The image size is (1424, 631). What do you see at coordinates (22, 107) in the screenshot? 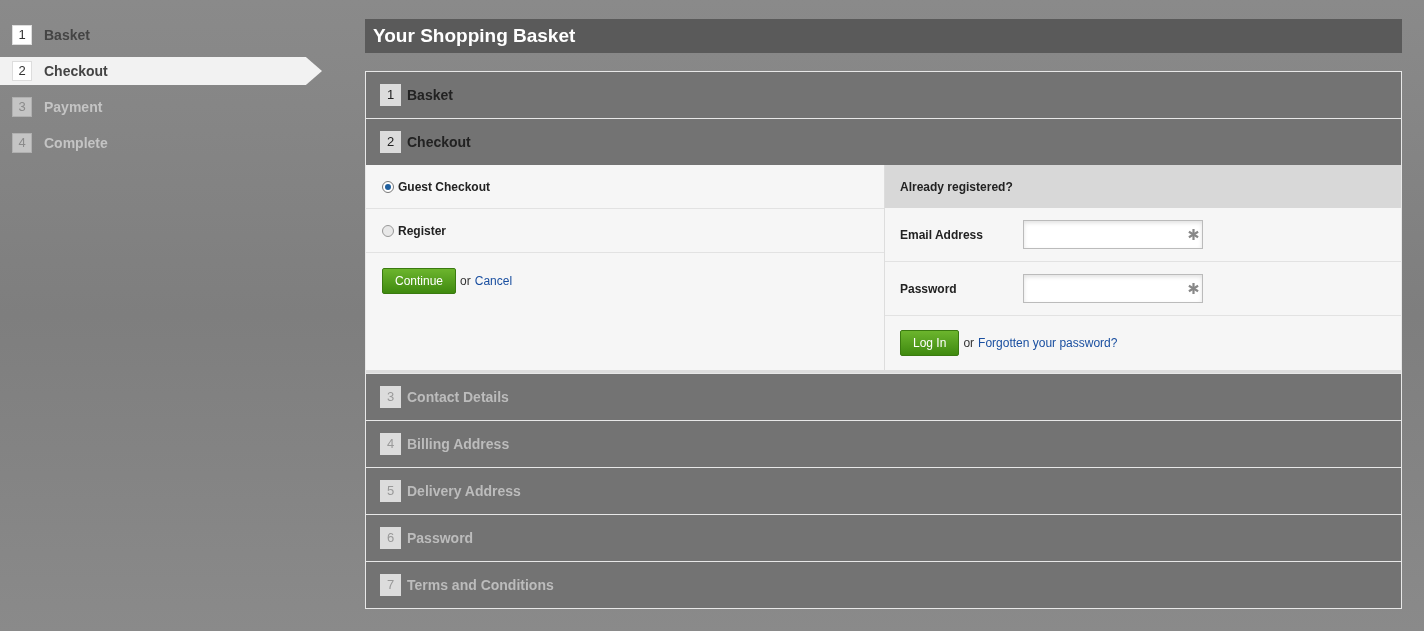
I see `step-number: 3` at bounding box center [22, 107].